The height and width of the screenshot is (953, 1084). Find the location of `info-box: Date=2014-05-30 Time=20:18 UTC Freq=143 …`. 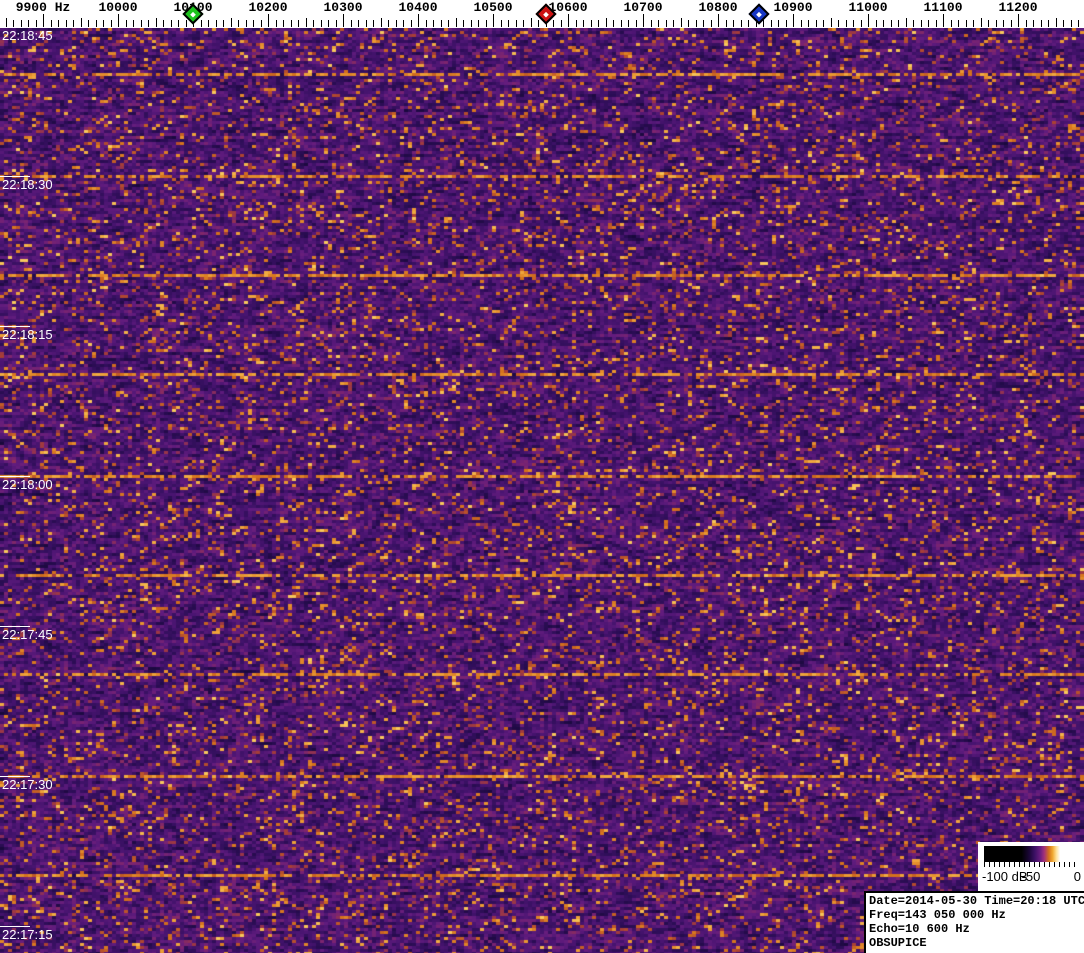

info-box: Date=2014-05-30 Time=20:18 UTC Freq=143 … is located at coordinates (974, 922).